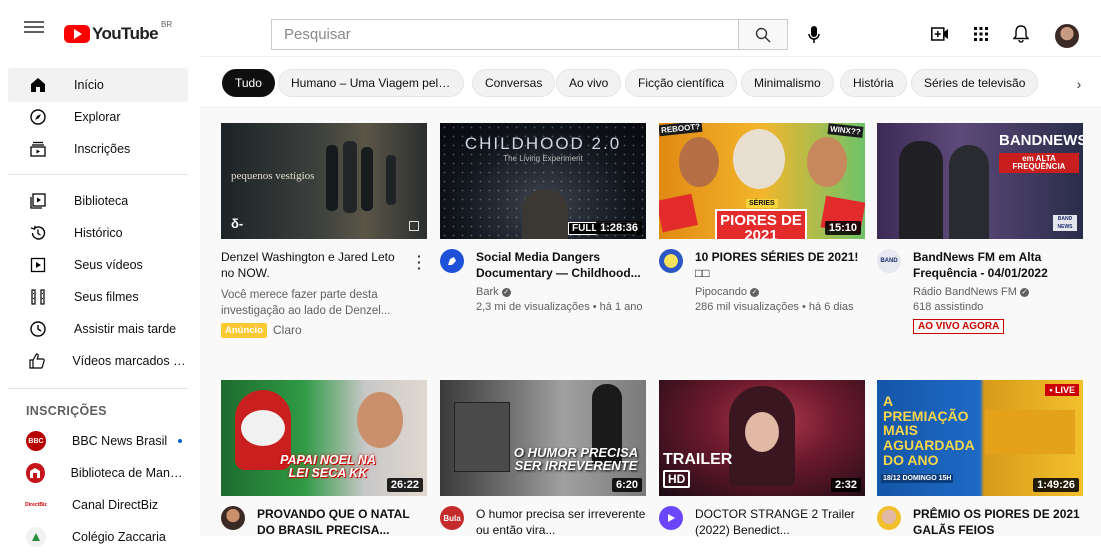  I want to click on video-duration: 26:22, so click(404, 485).